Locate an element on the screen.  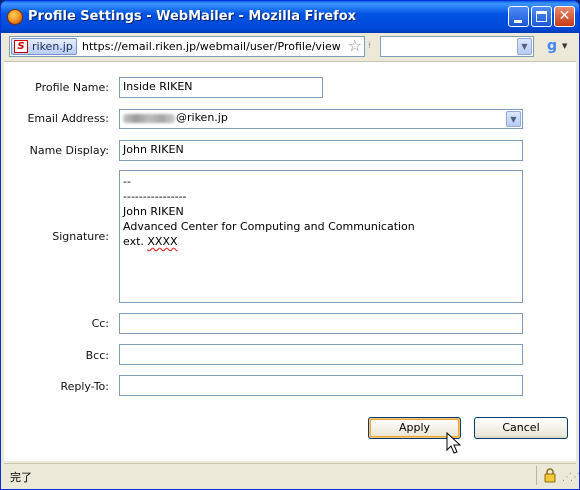
bcc-field is located at coordinates (321, 354).